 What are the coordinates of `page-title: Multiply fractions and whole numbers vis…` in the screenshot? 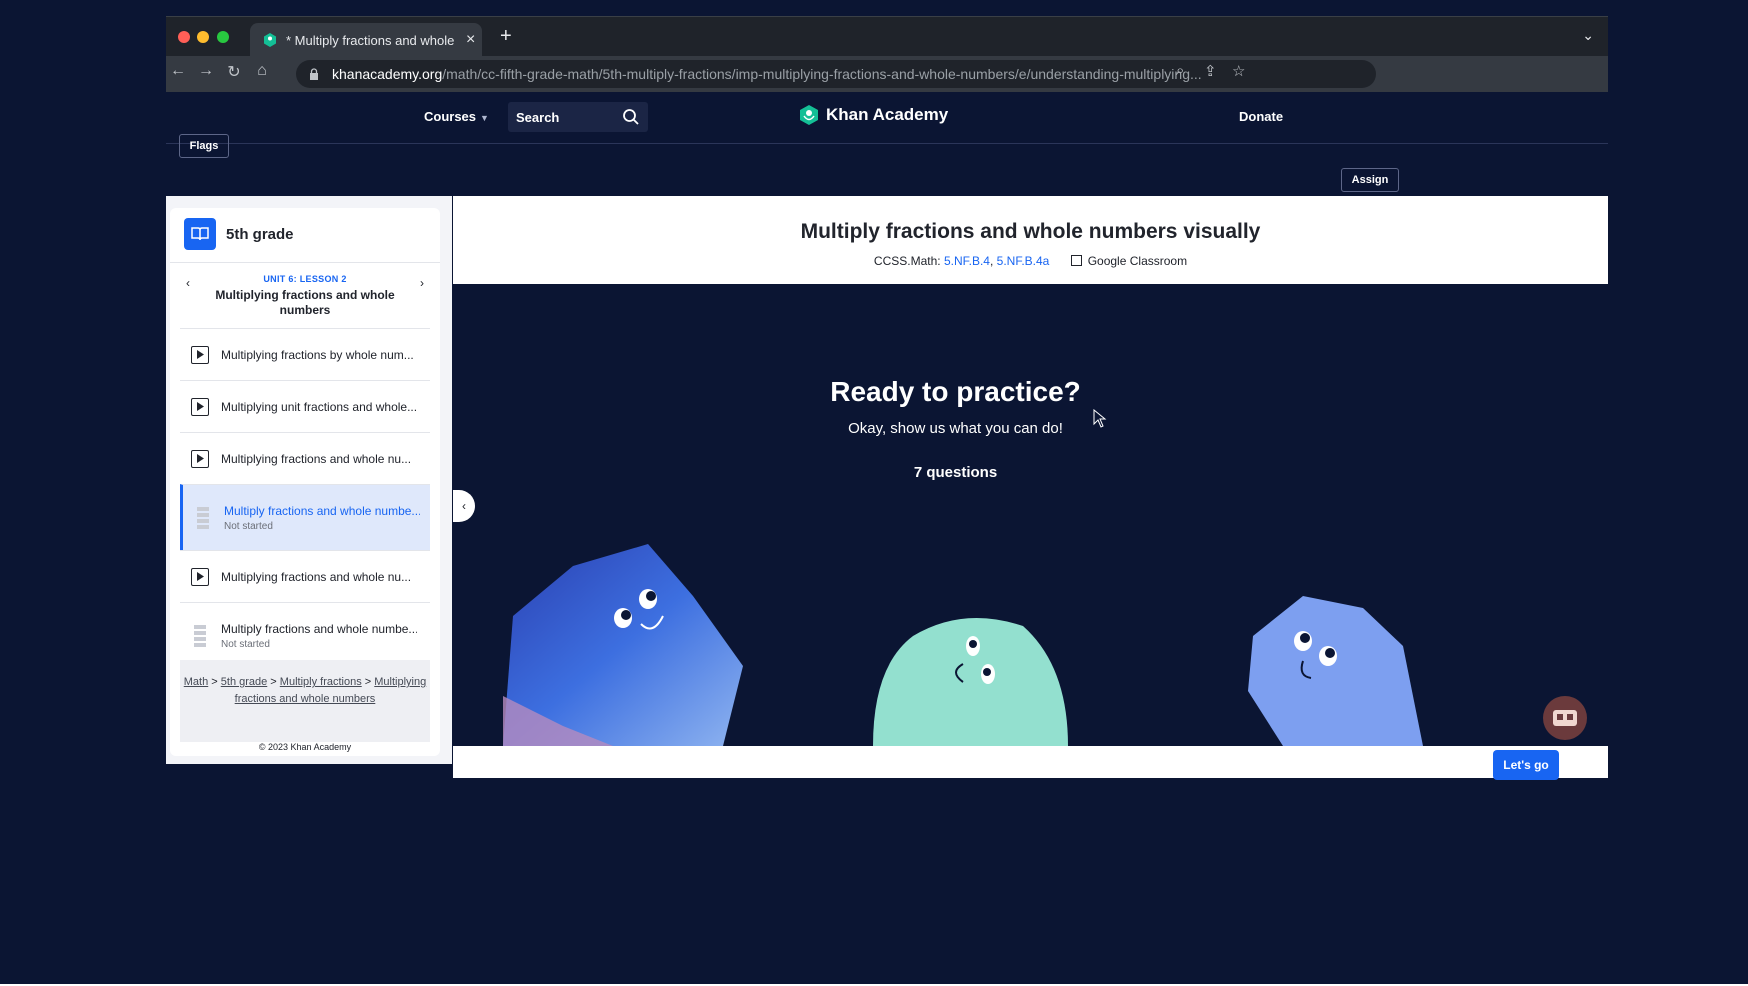 It's located at (1030, 231).